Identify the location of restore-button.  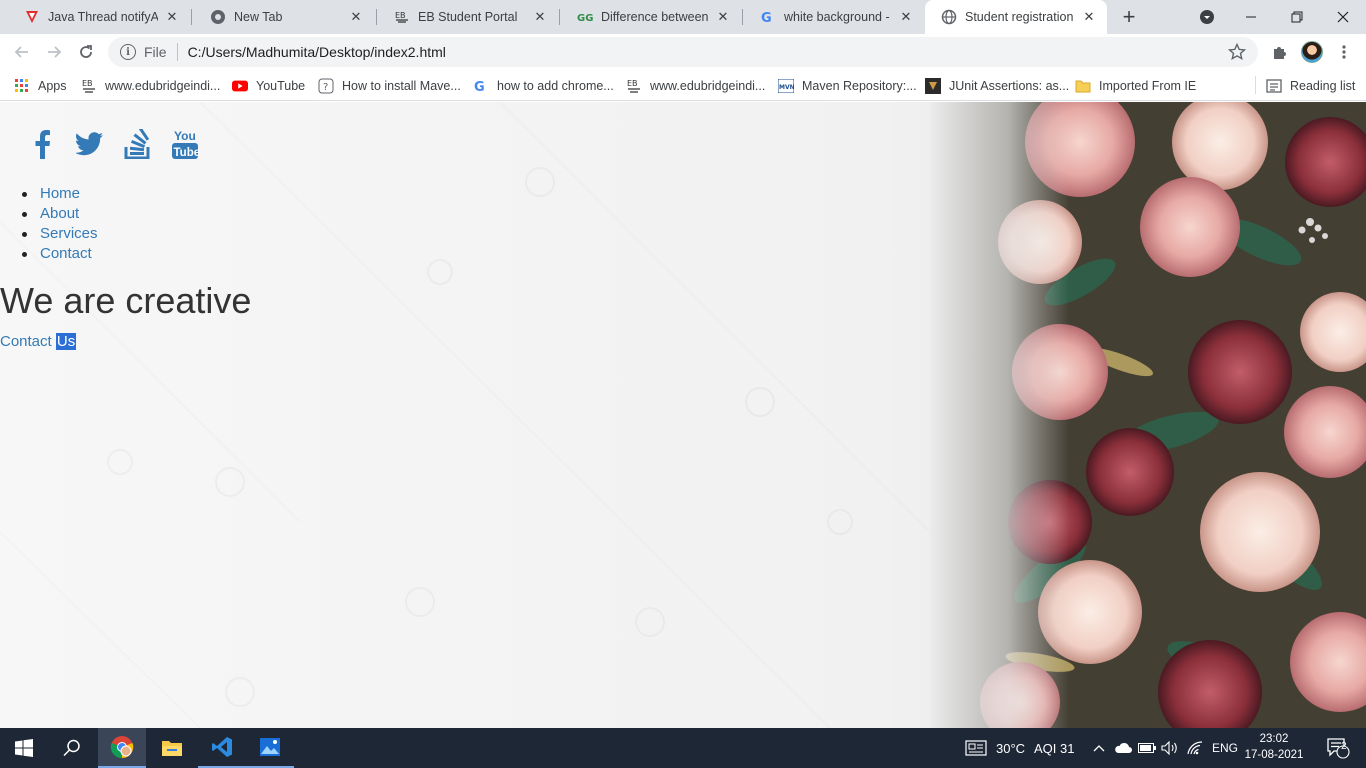
(1297, 17).